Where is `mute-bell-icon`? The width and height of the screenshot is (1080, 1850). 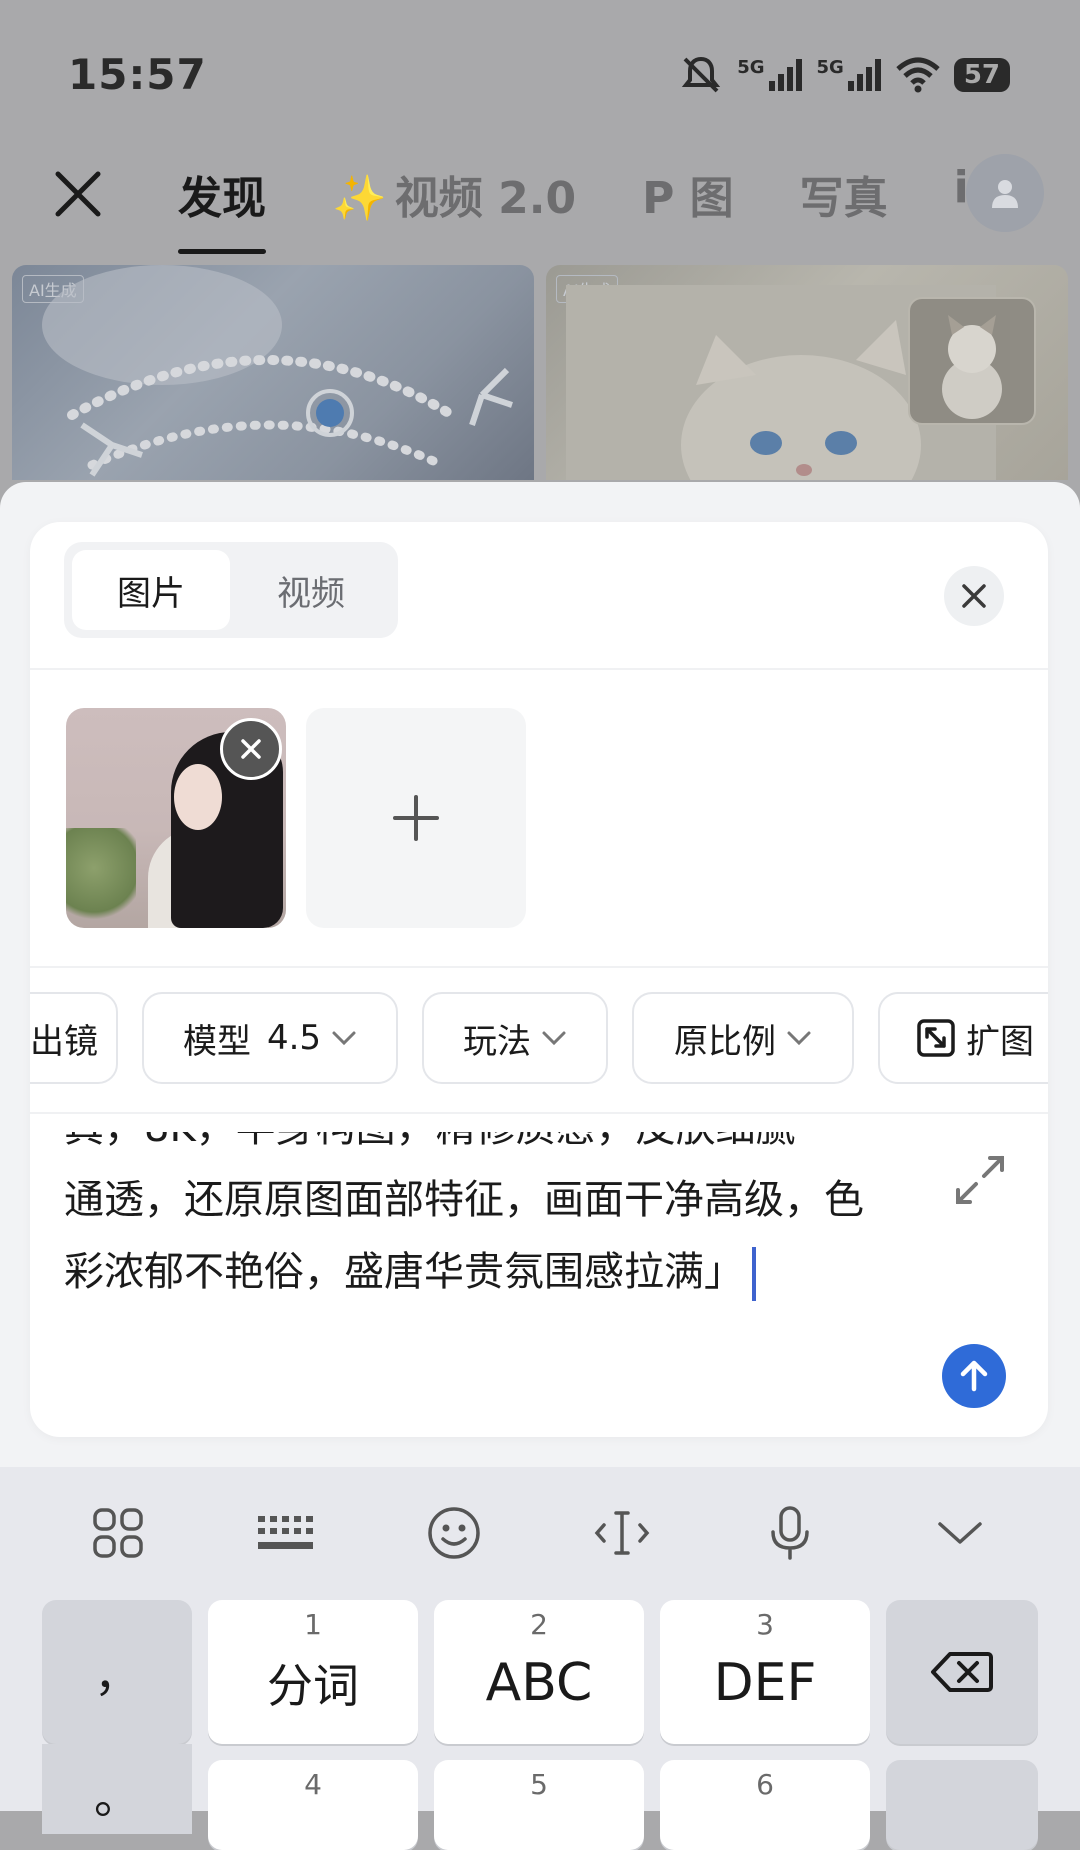
mute-bell-icon is located at coordinates (701, 74).